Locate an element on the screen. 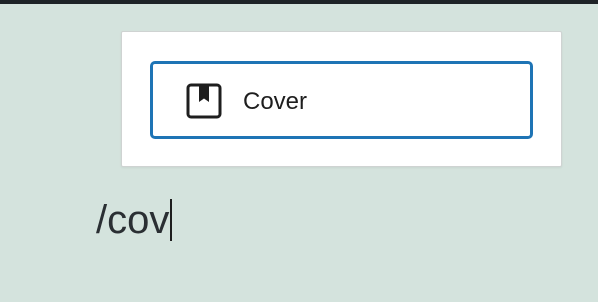 Image resolution: width=598 pixels, height=302 pixels. autocomplete-option-label: Cover is located at coordinates (275, 101).